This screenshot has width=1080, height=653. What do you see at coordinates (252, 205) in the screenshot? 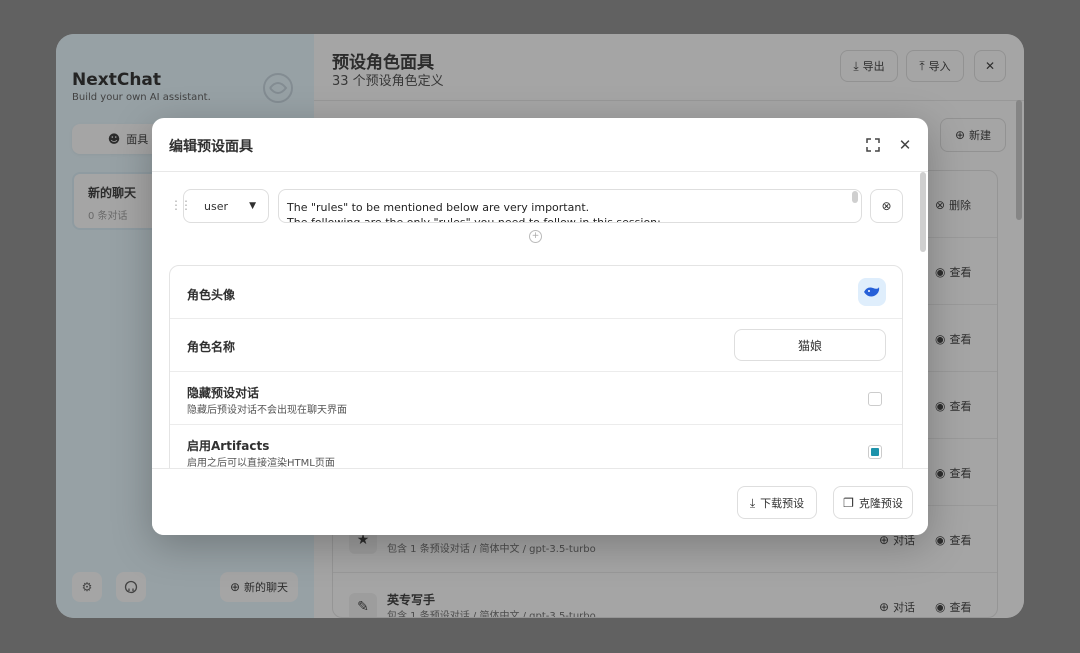
I see `chevron-down-icon: ▼` at bounding box center [252, 205].